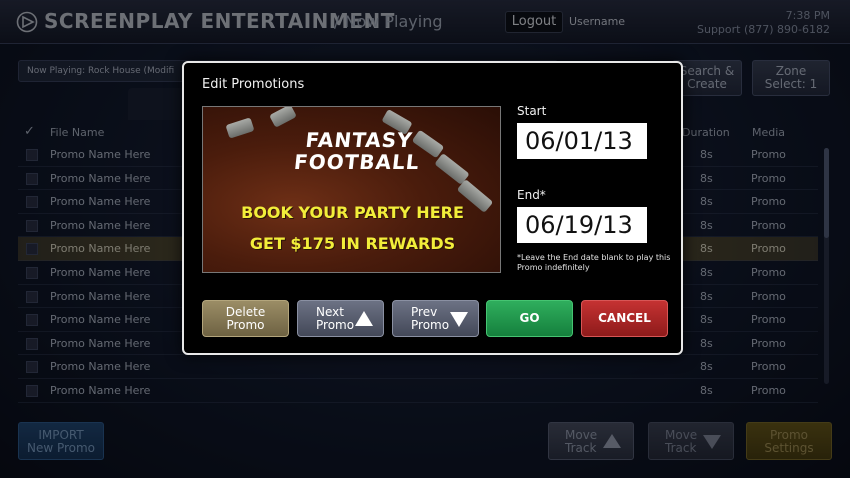 Image resolution: width=850 pixels, height=478 pixels. Describe the element at coordinates (531, 195) in the screenshot. I see `end-date-label: End*` at that location.